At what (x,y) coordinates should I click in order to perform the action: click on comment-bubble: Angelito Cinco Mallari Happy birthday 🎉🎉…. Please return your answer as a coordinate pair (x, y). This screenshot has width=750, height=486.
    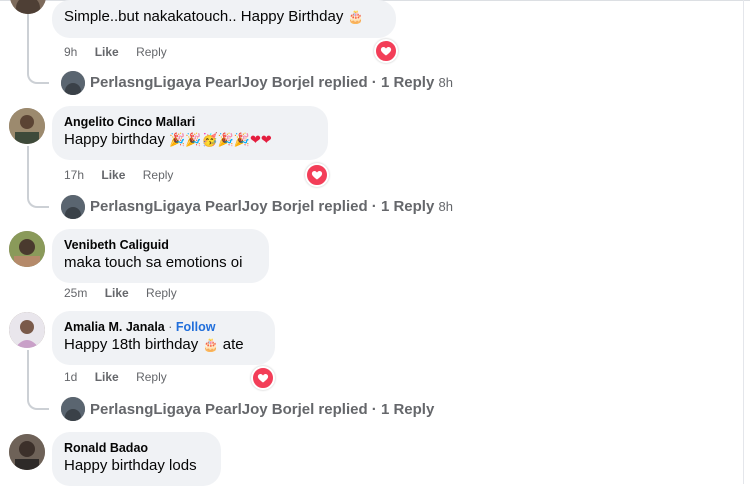
    Looking at the image, I should click on (190, 133).